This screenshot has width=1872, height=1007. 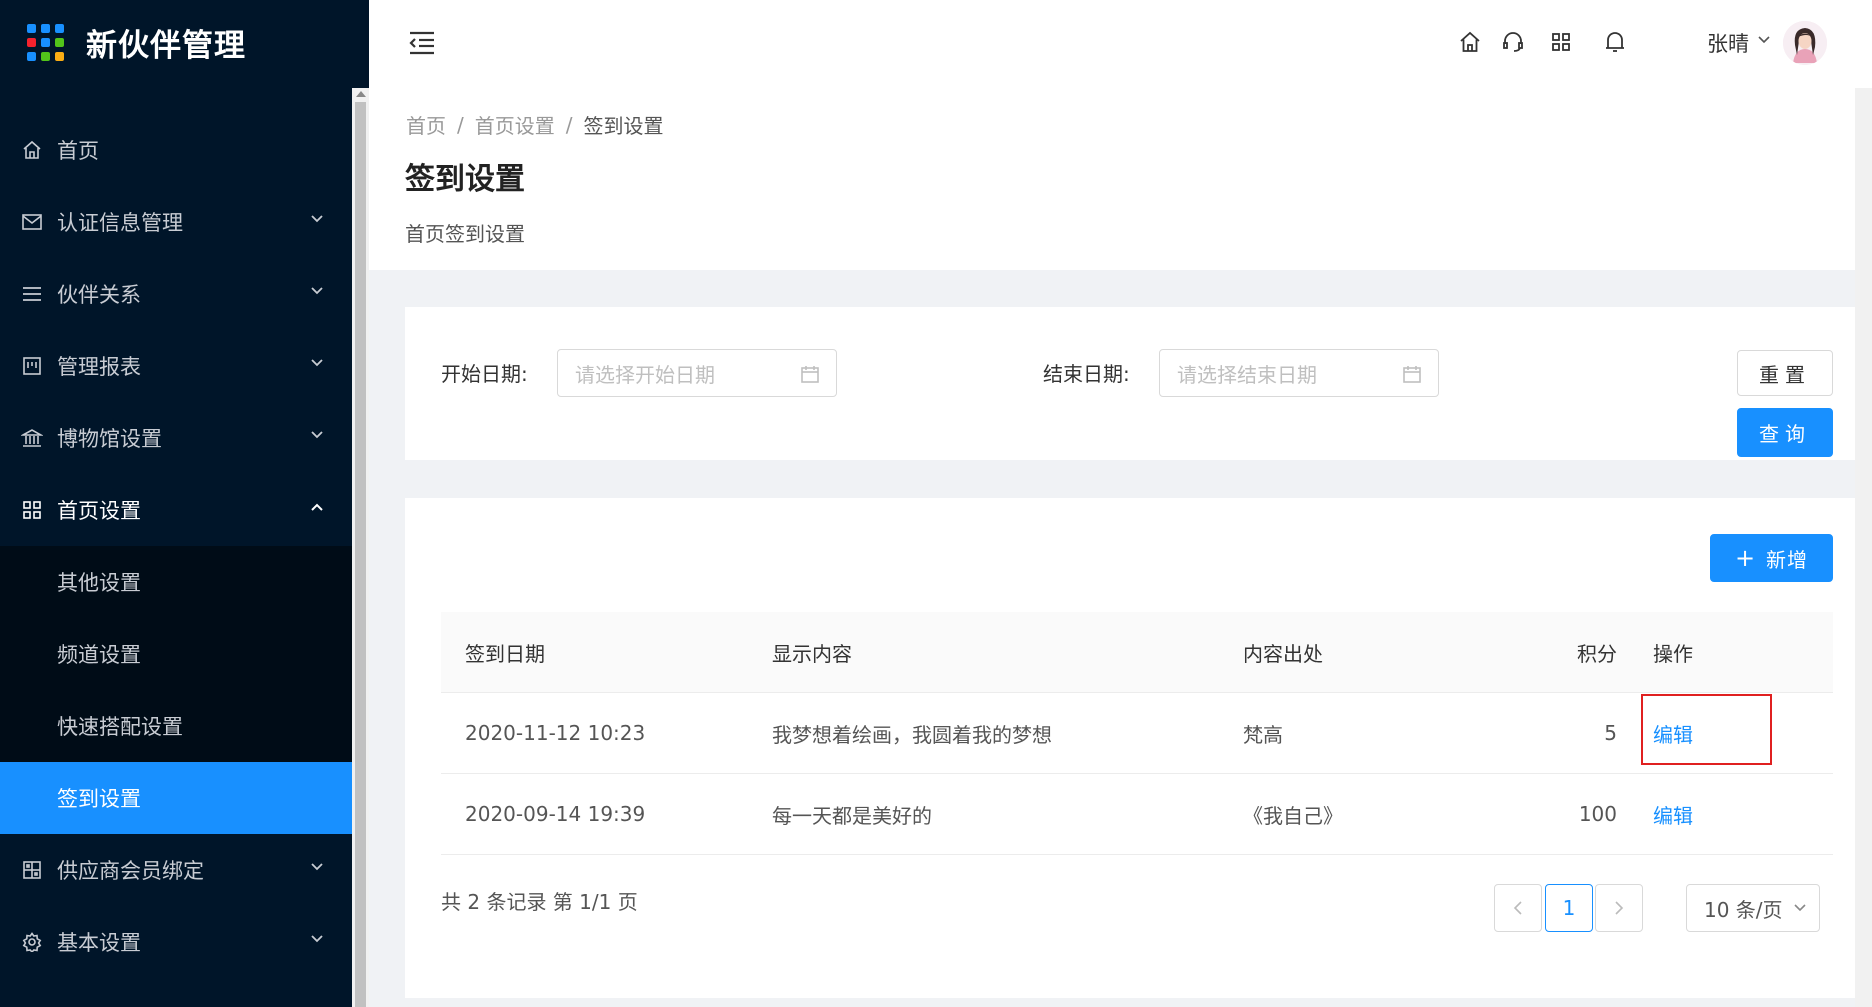 I want to click on report-icon, so click(x=32, y=366).